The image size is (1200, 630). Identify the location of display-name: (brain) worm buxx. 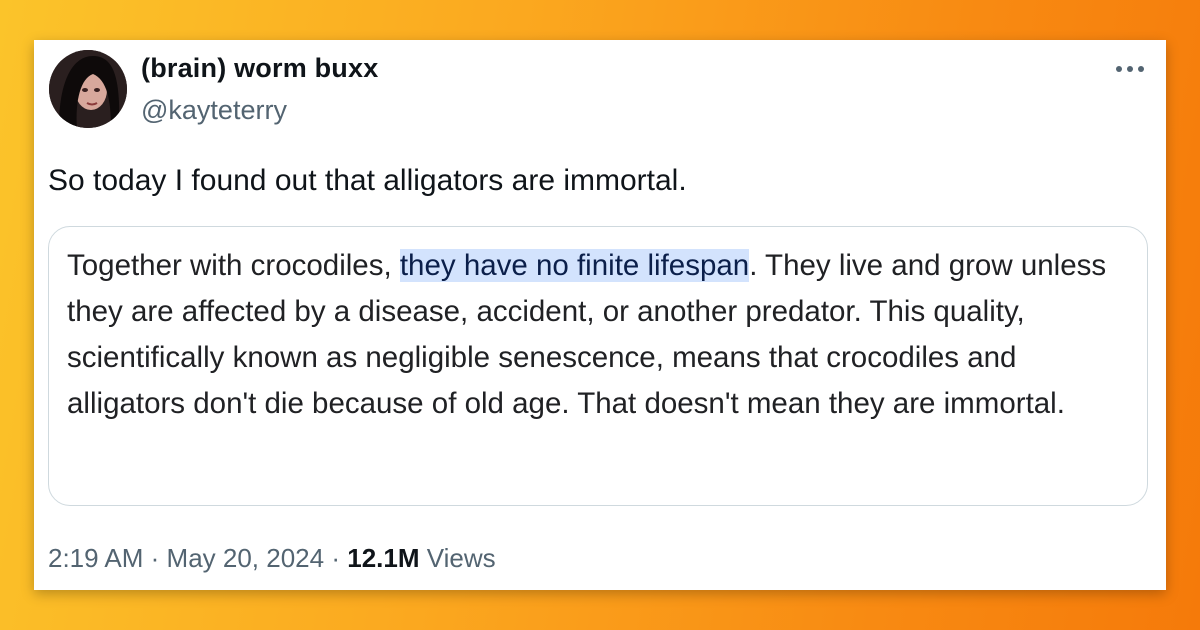
(259, 68).